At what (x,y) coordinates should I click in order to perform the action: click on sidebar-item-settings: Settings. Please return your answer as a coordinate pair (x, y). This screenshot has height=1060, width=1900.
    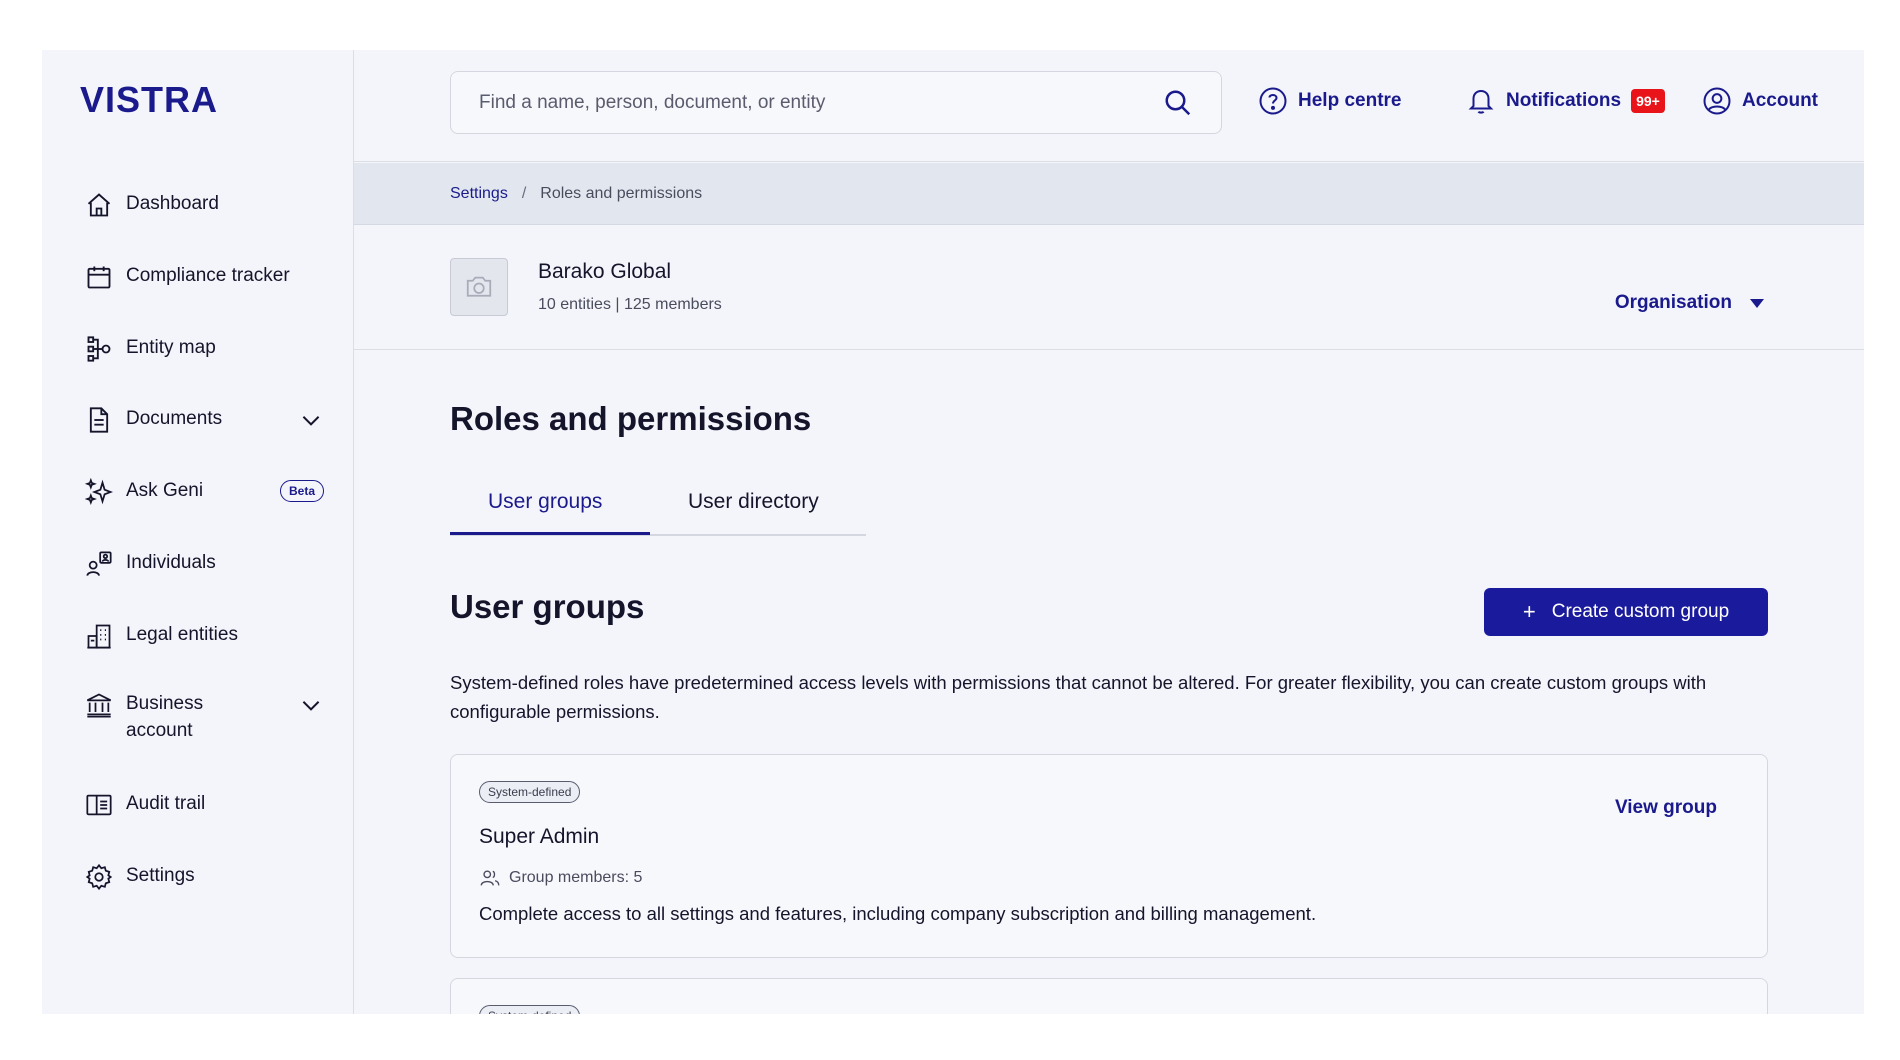
    Looking at the image, I should click on (204, 877).